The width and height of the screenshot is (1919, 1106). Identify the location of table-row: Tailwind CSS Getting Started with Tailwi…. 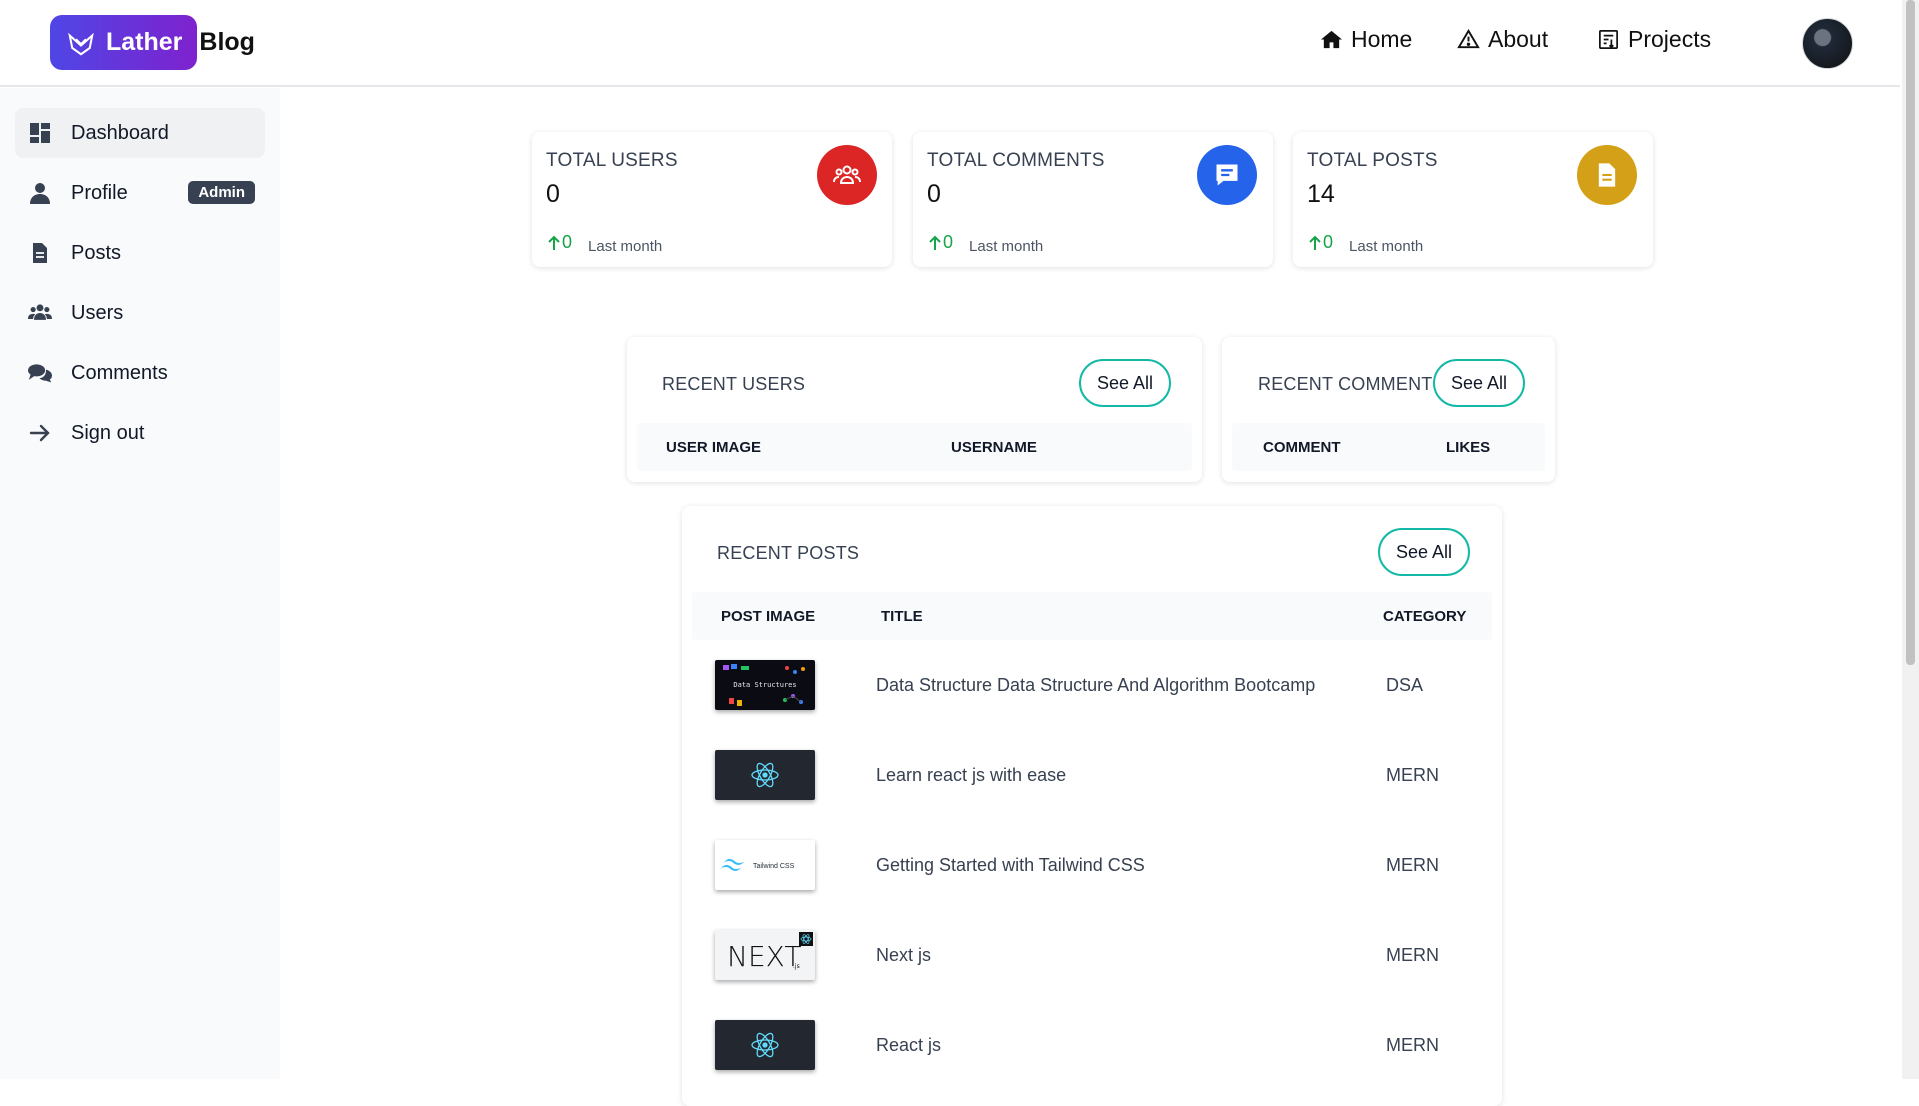
(1092, 865).